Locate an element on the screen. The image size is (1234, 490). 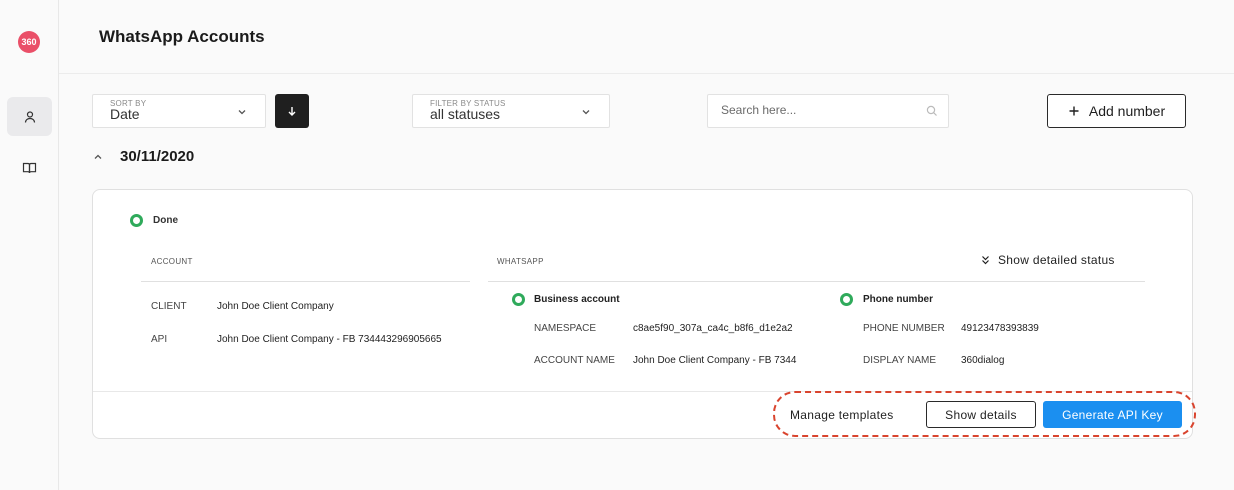
double-chevron-down-icon is located at coordinates (985, 260).